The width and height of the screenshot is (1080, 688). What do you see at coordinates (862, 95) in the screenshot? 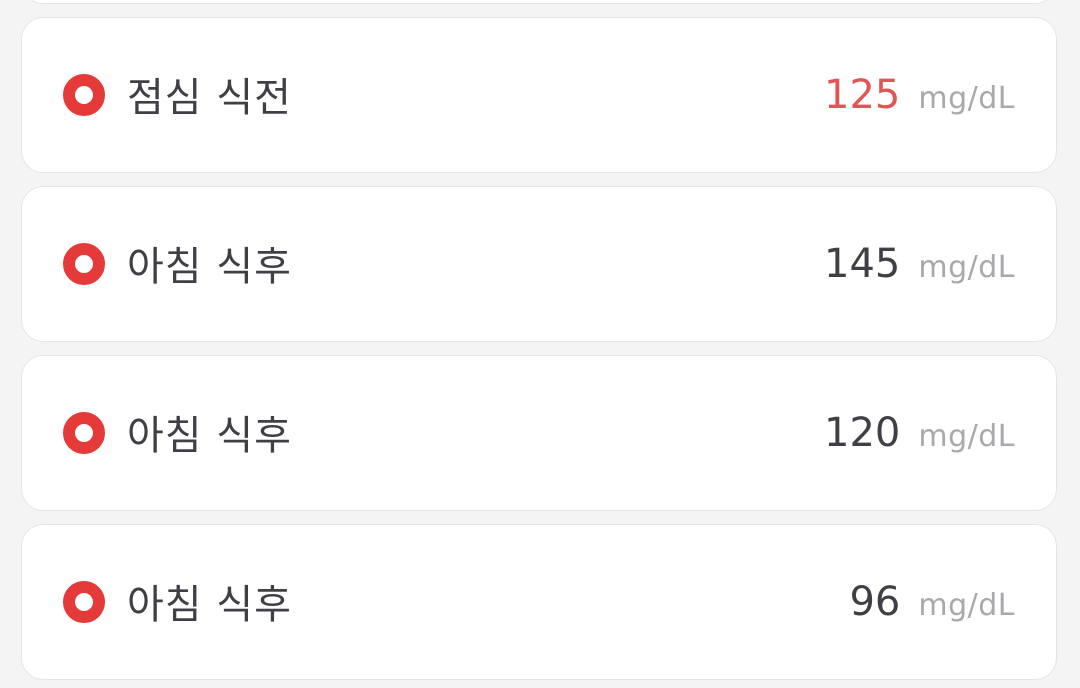
I see `reading-value: 125` at bounding box center [862, 95].